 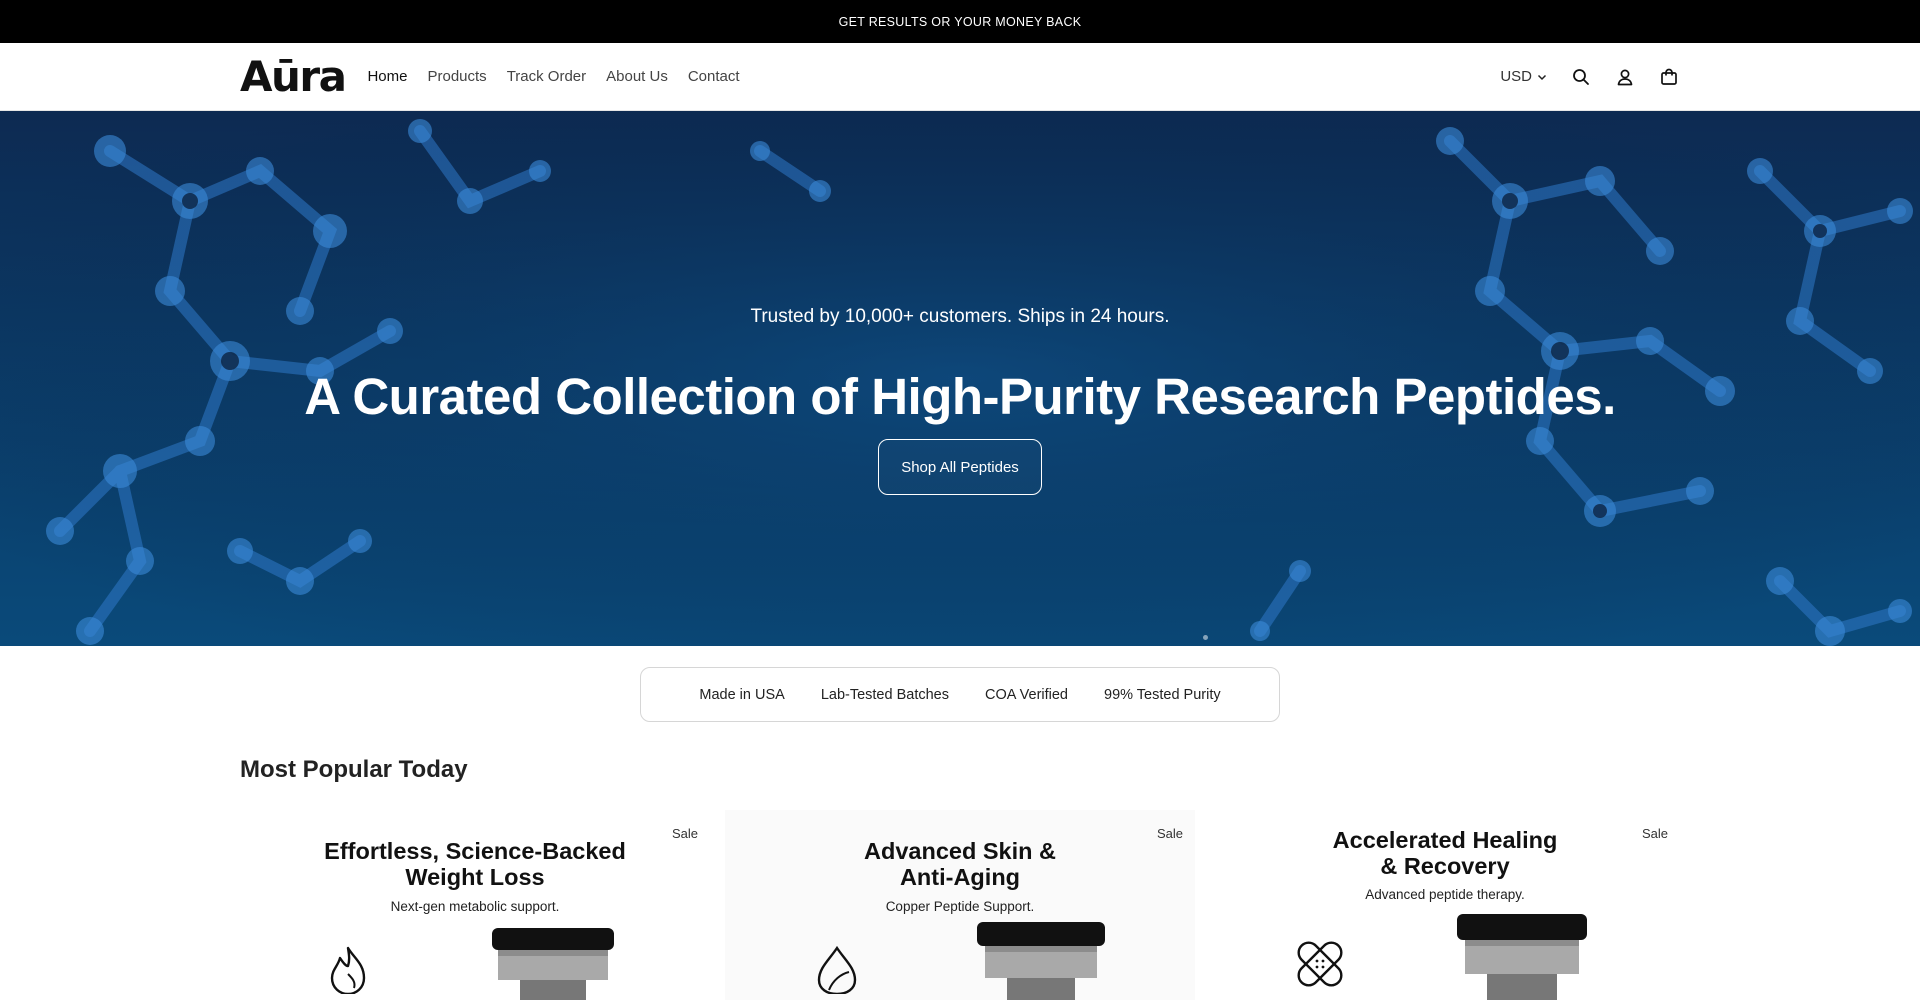 What do you see at coordinates (714, 76) in the screenshot?
I see `nav-contact: Contact` at bounding box center [714, 76].